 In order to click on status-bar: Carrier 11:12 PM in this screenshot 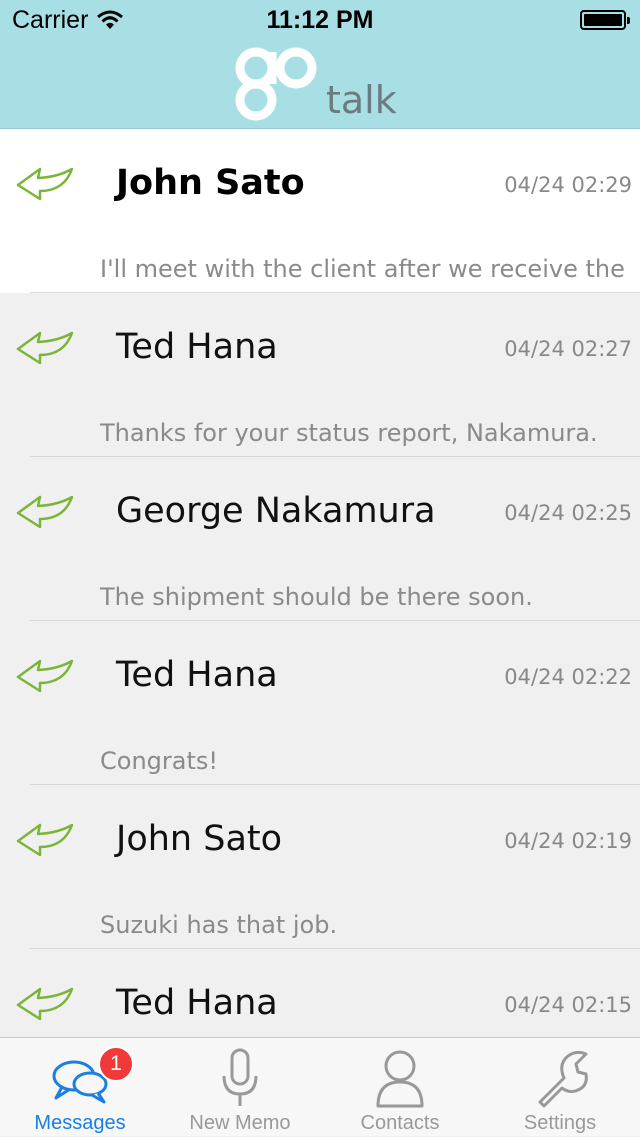, I will do `click(320, 20)`.